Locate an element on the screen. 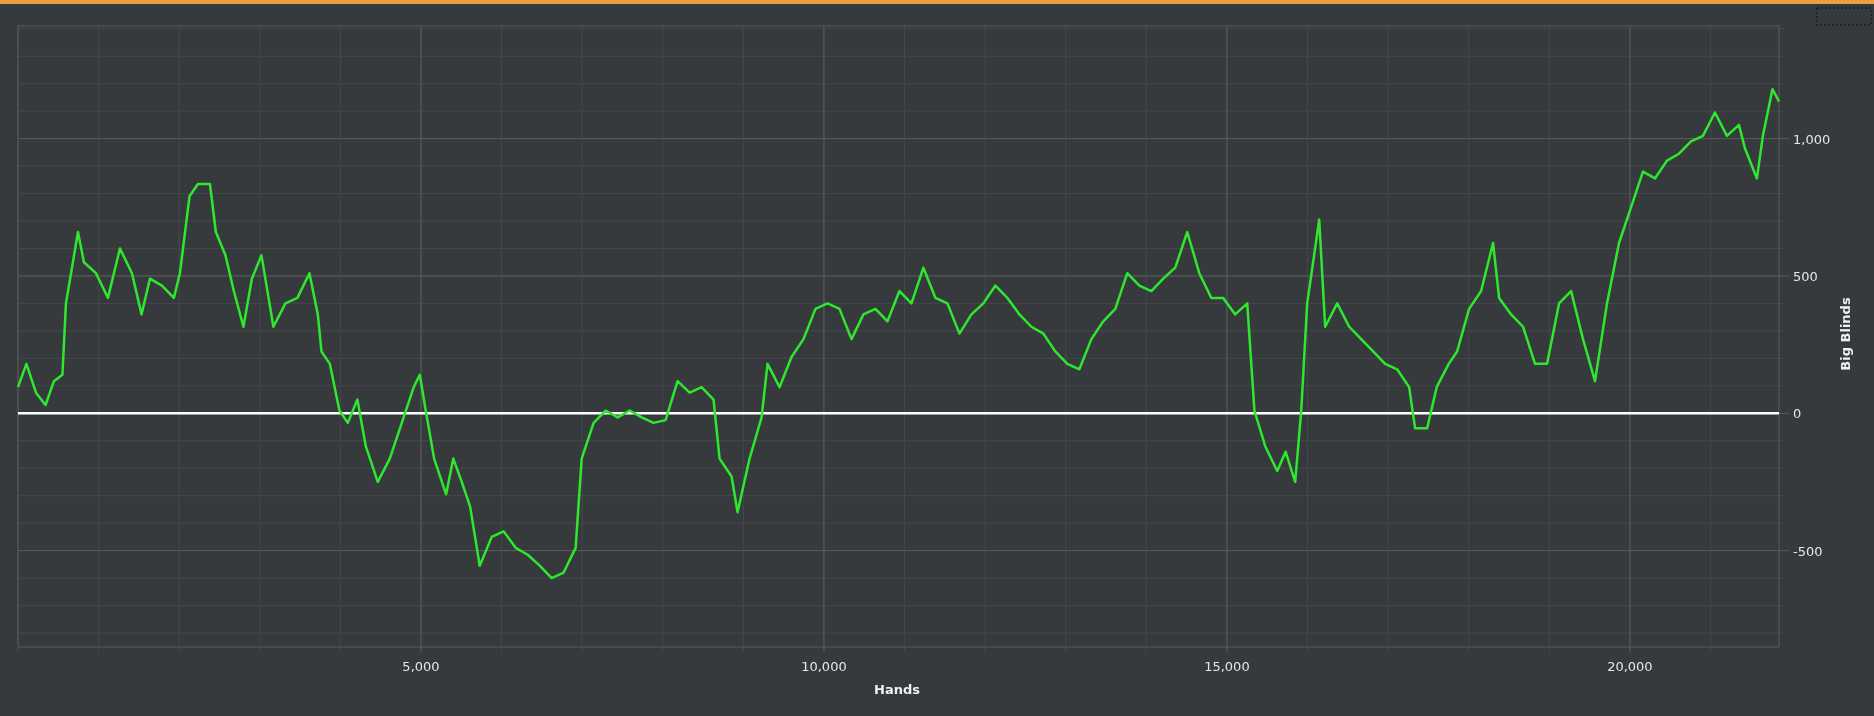 This screenshot has height=716, width=1874. y-tick-label: -500 is located at coordinates (1808, 551).